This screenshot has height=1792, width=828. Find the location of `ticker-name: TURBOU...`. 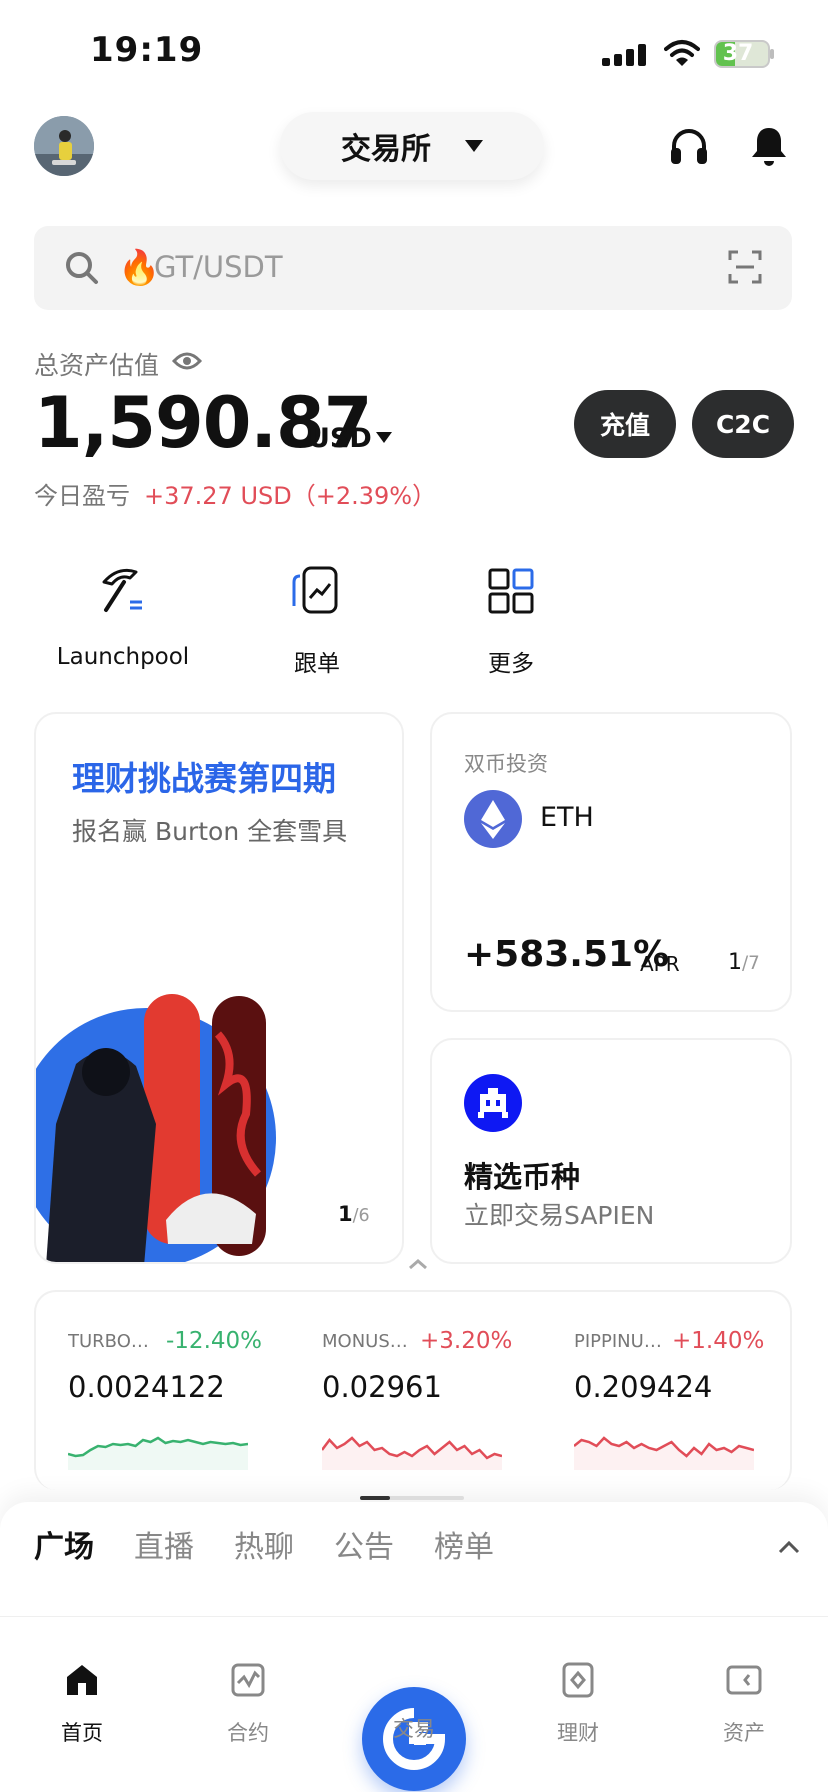

ticker-name: TURBOU... is located at coordinates (114, 1341).